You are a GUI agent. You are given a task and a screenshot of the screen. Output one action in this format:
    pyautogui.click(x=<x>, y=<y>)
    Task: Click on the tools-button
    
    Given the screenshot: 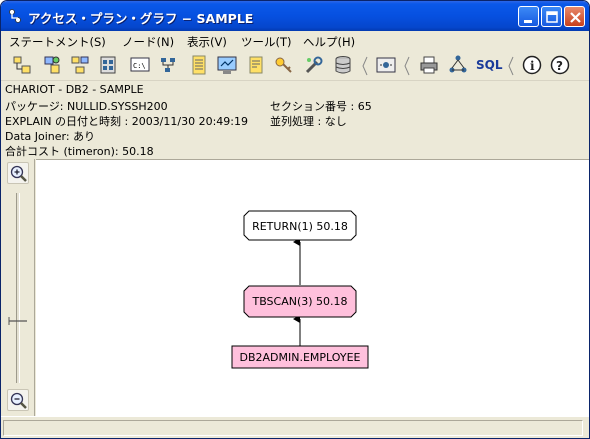 What is the action you would take?
    pyautogui.click(x=314, y=65)
    